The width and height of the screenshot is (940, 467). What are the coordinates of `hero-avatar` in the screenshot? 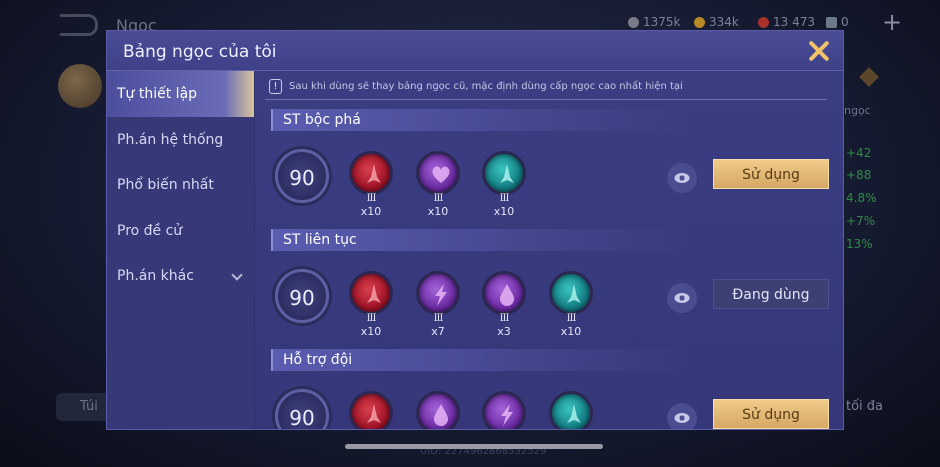 It's located at (80, 86).